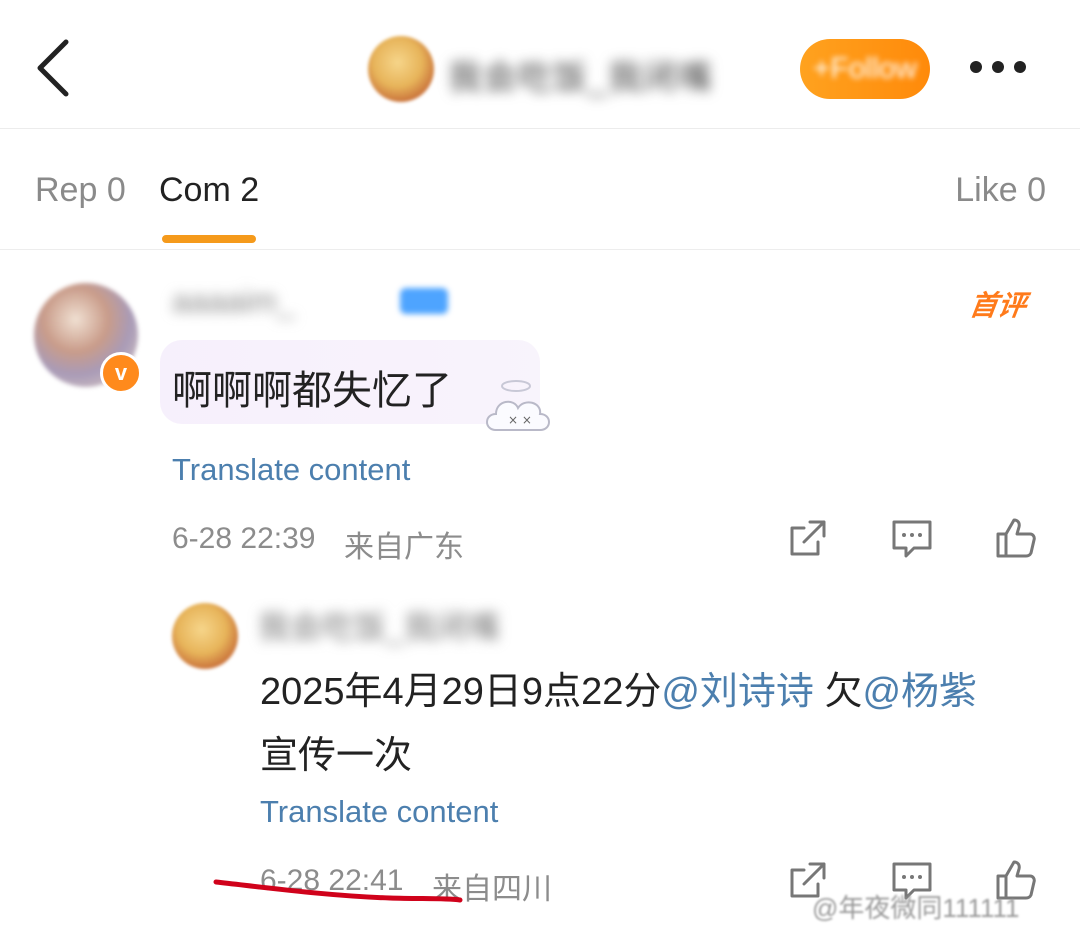 The height and width of the screenshot is (925, 1080). What do you see at coordinates (808, 538) in the screenshot?
I see `share-icon` at bounding box center [808, 538].